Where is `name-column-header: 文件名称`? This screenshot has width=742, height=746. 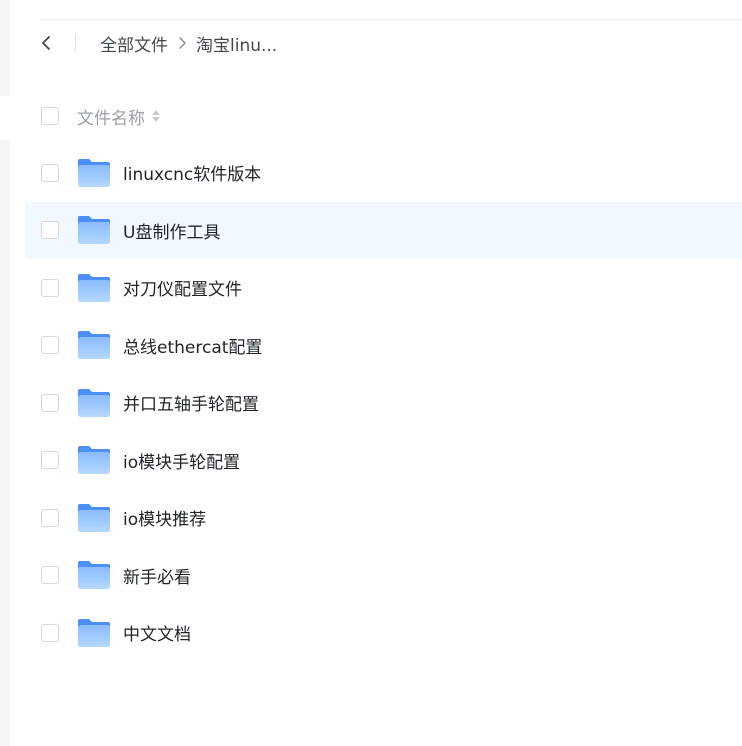
name-column-header: 文件名称 is located at coordinates (111, 116).